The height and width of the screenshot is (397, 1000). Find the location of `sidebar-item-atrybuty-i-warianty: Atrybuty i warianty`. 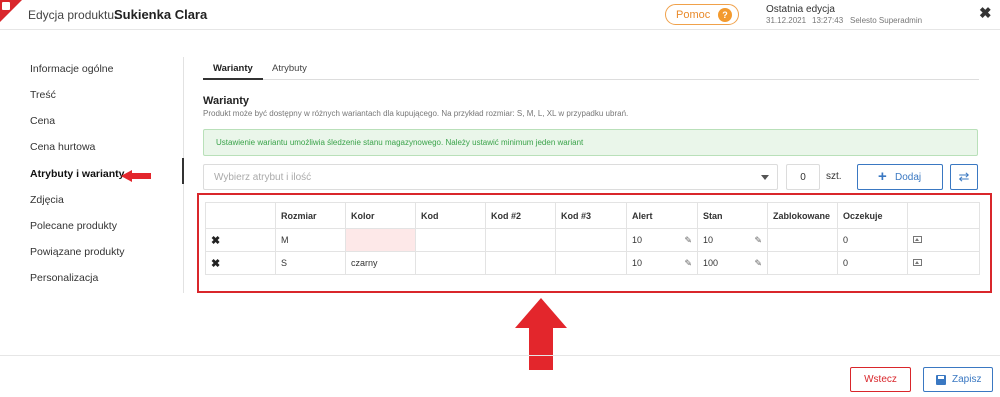

sidebar-item-atrybuty-i-warianty: Atrybuty i warianty is located at coordinates (77, 174).